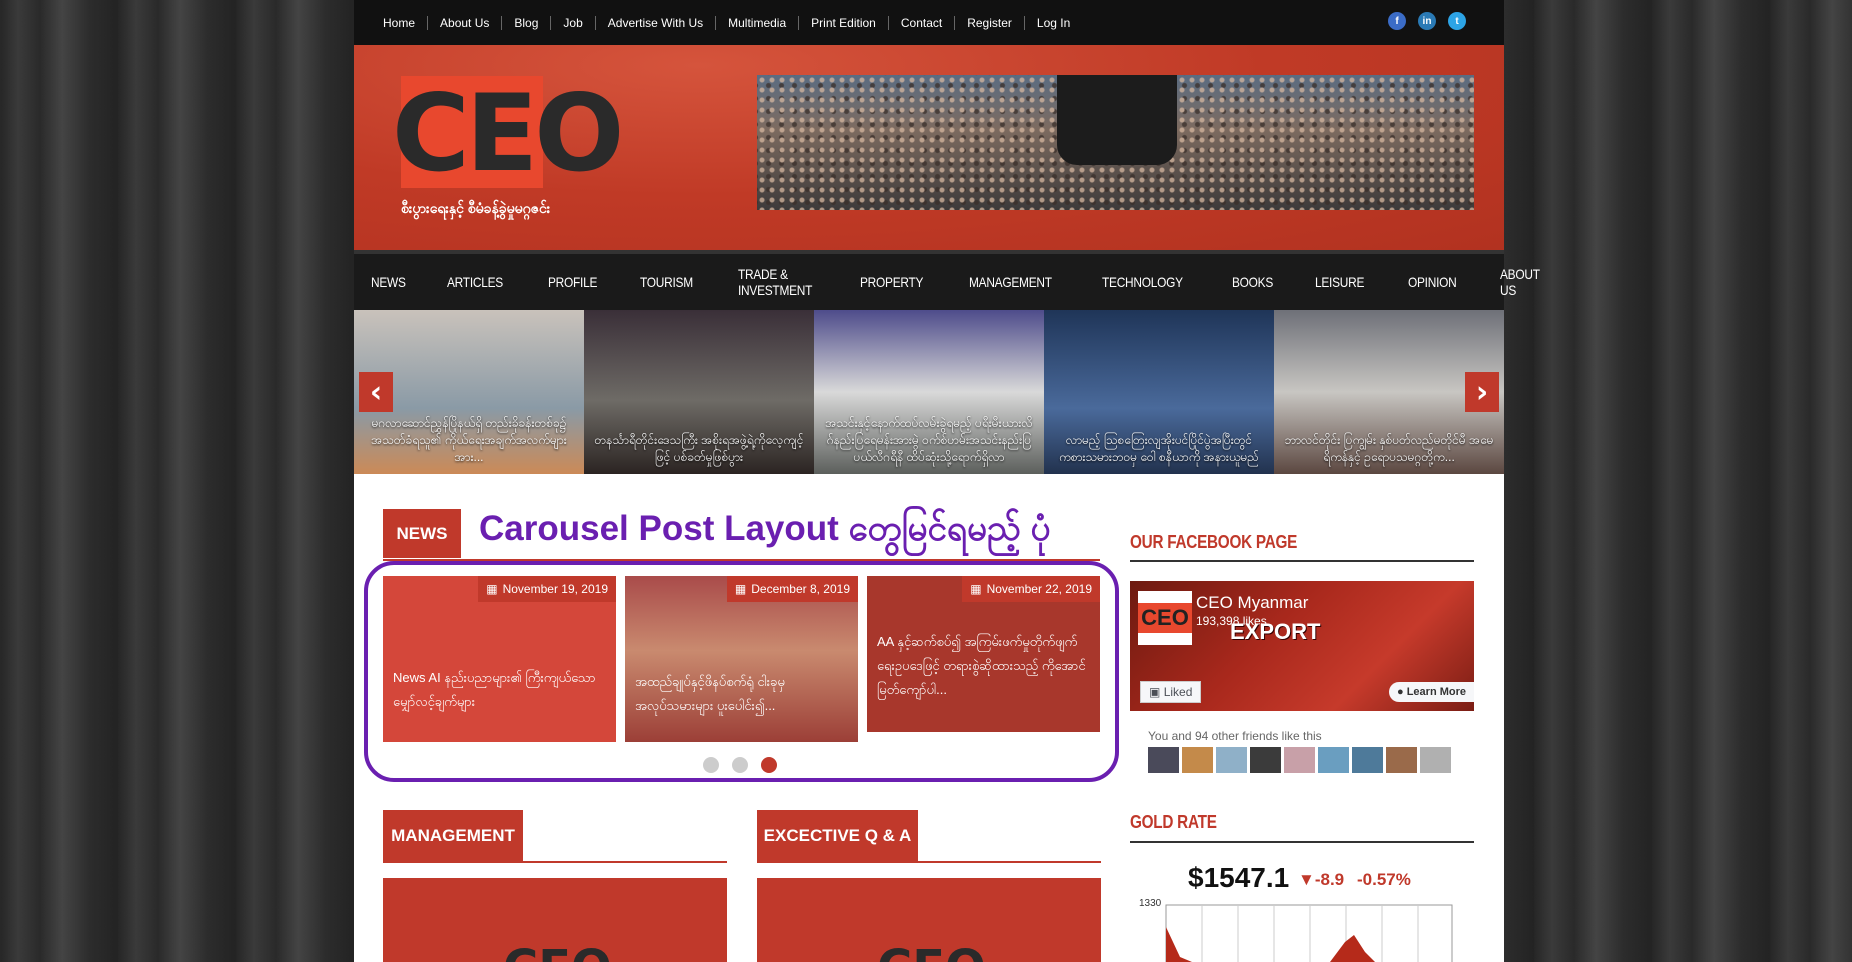 This screenshot has width=1852, height=962. Describe the element at coordinates (1239, 877) in the screenshot. I see `gold-price: $1547.1` at that location.